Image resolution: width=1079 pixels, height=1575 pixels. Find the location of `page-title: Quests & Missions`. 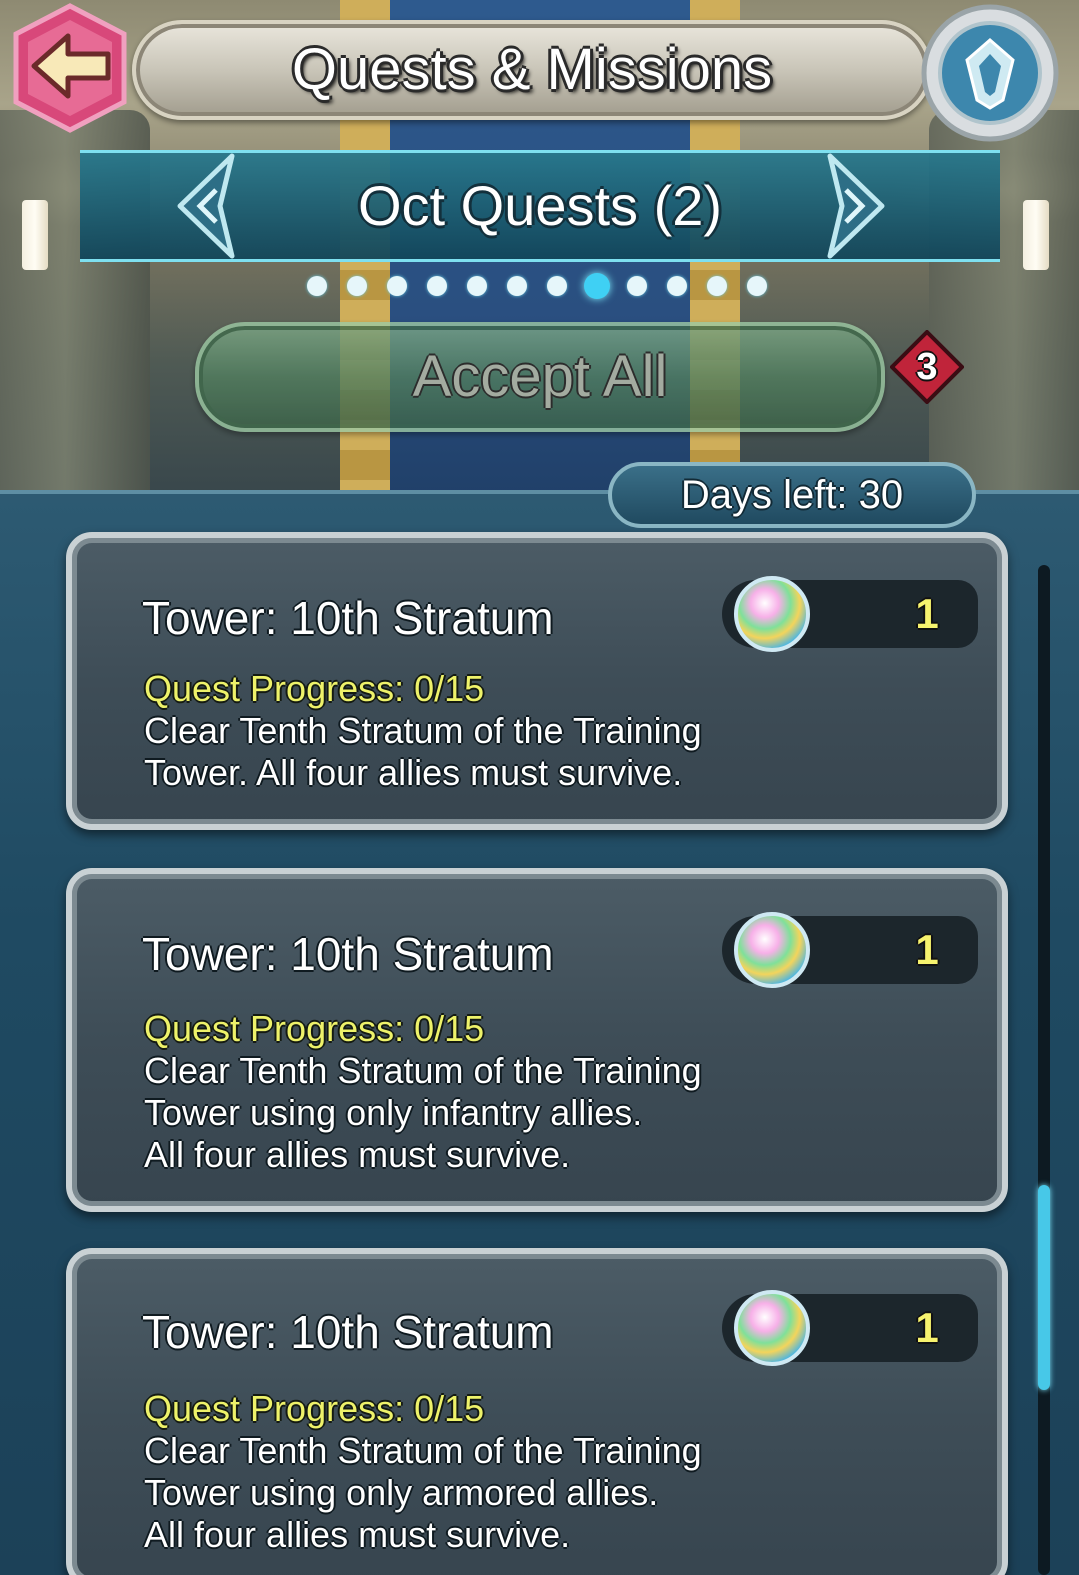

page-title: Quests & Missions is located at coordinates (532, 69).